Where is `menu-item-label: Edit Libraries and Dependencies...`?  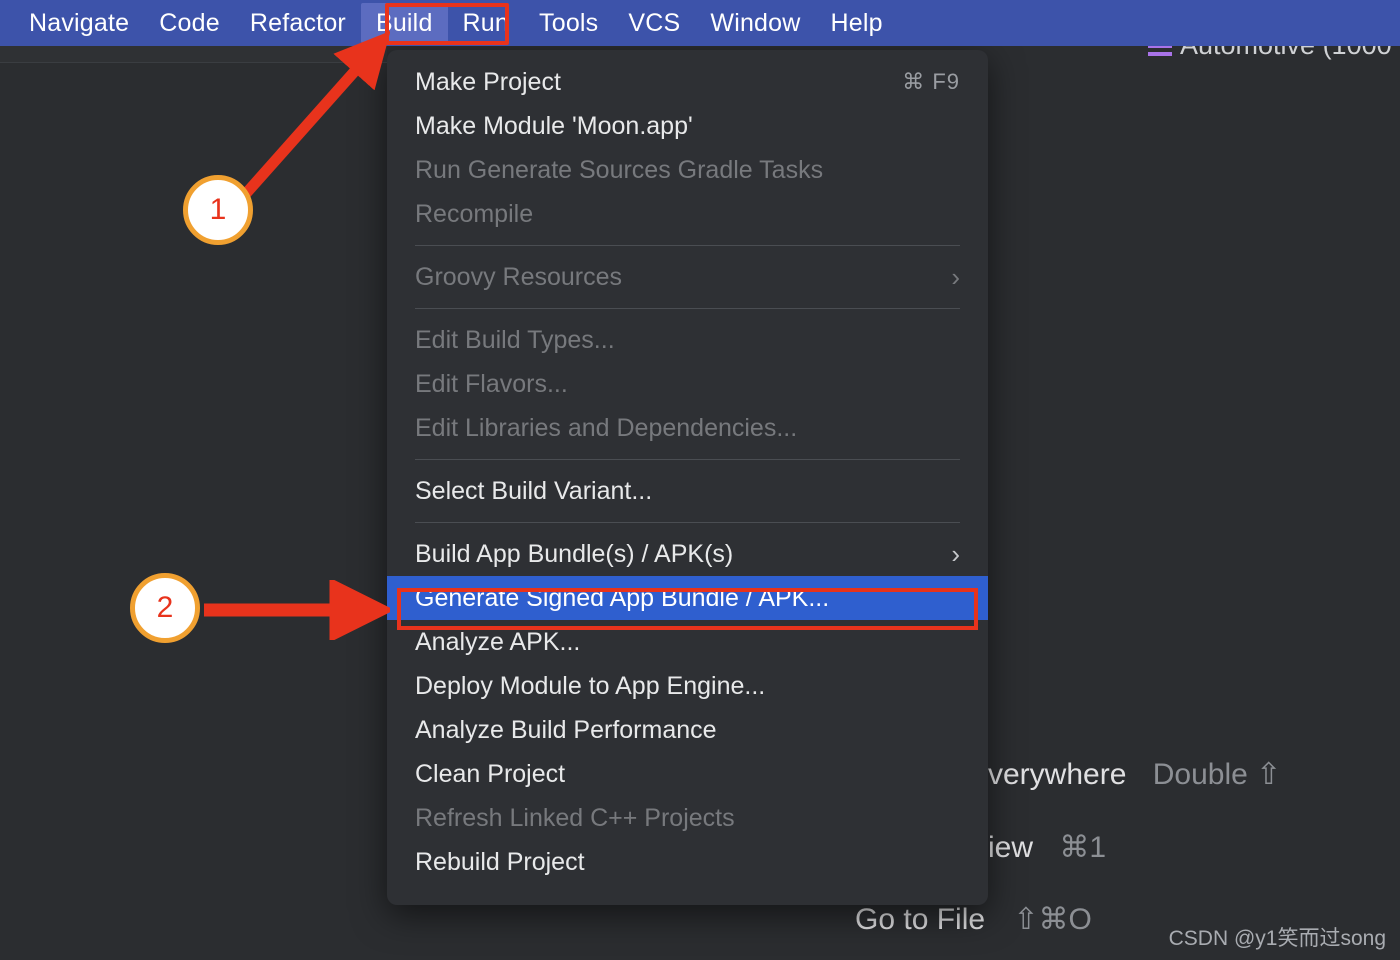
menu-item-label: Edit Libraries and Dependencies... is located at coordinates (606, 427).